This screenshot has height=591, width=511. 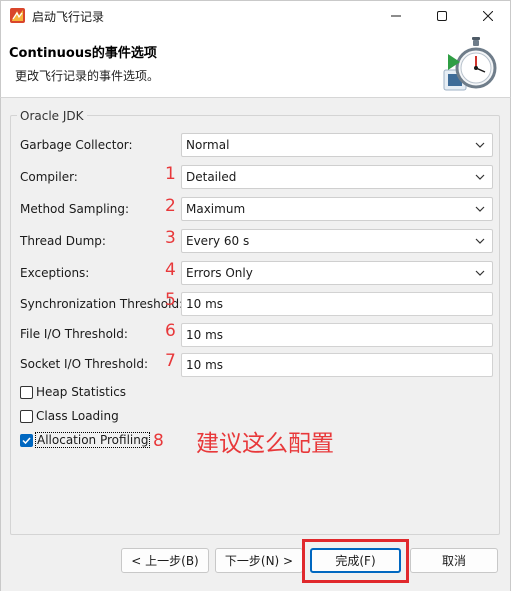 What do you see at coordinates (75, 209) in the screenshot?
I see `method-sampling-label: Method Sampling:` at bounding box center [75, 209].